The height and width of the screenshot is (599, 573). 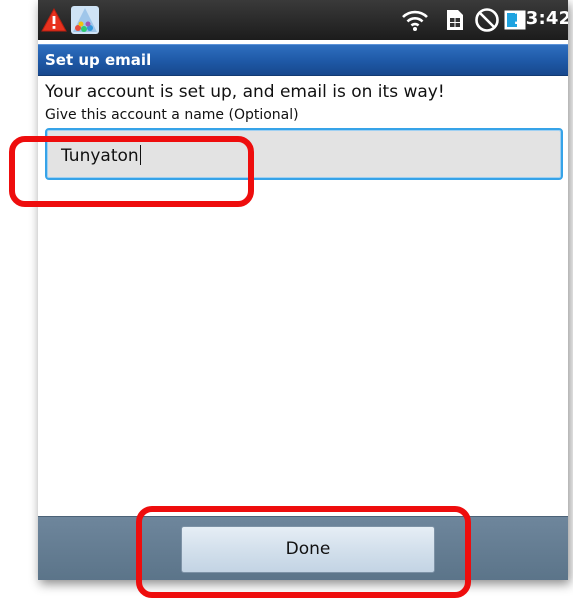 What do you see at coordinates (172, 115) in the screenshot?
I see `account-name-label: Give this account a name (Optional)` at bounding box center [172, 115].